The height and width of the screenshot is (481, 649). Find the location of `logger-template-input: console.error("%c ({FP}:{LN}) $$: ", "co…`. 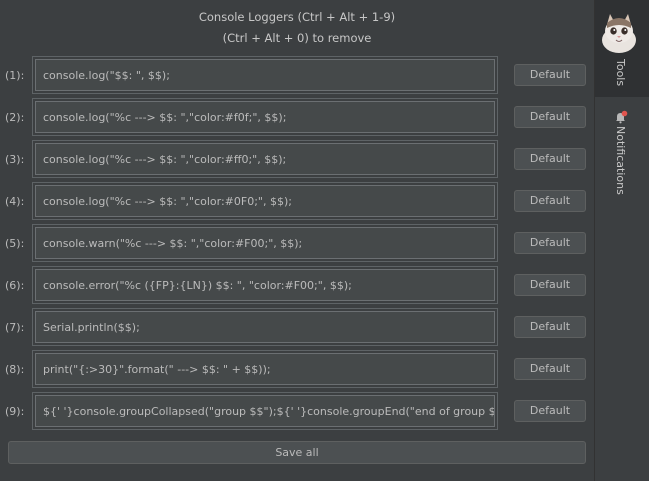

logger-template-input: console.error("%c ({FP}:{LN}) $$: ", "co… is located at coordinates (265, 285).